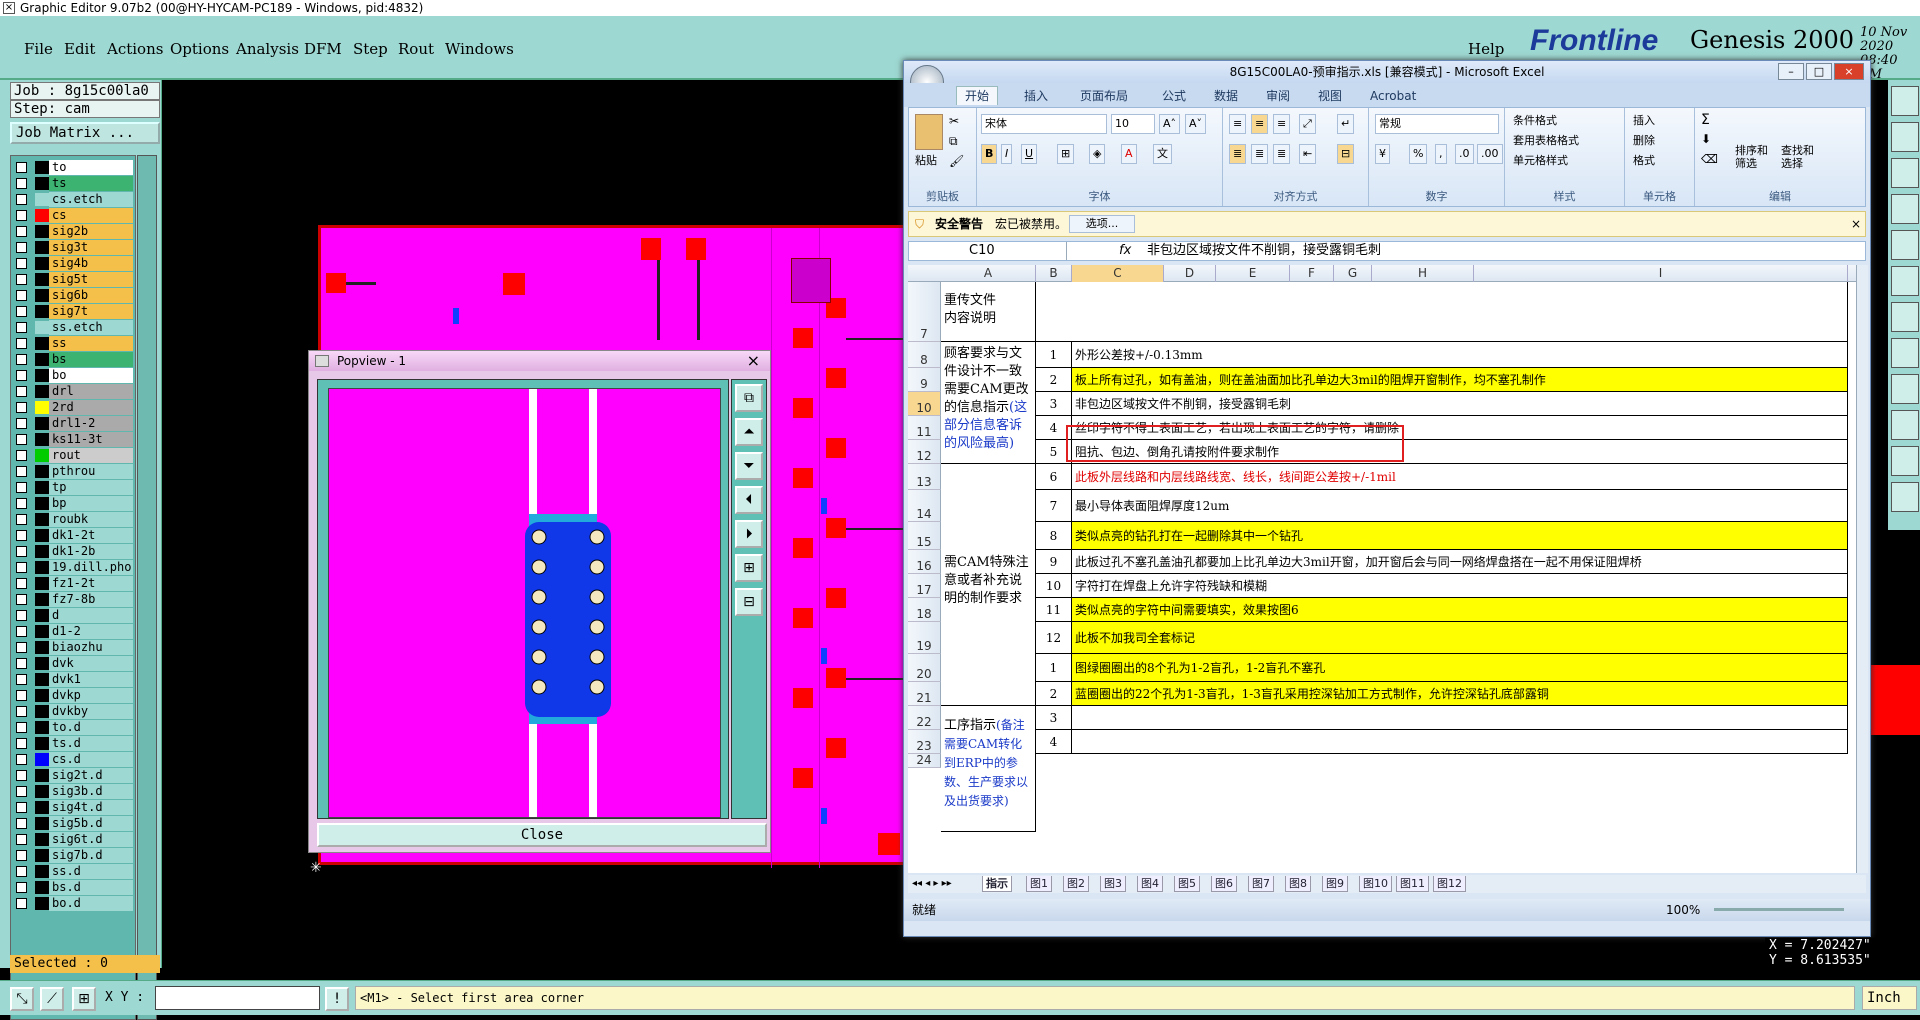 This screenshot has width=1920, height=1020. What do you see at coordinates (929, 132) in the screenshot?
I see `paste-icon` at bounding box center [929, 132].